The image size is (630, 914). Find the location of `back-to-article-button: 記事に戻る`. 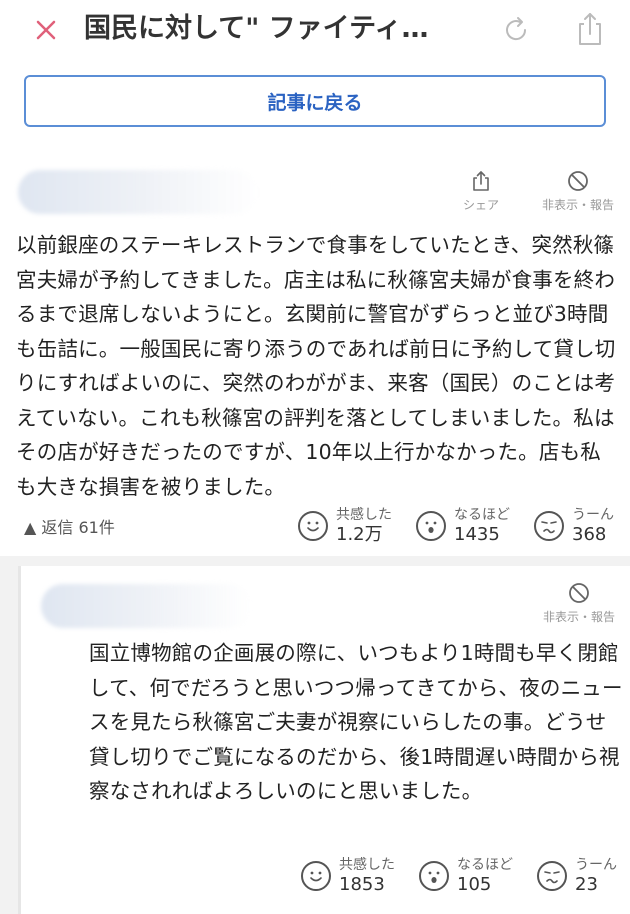

back-to-article-button: 記事に戻る is located at coordinates (315, 101).